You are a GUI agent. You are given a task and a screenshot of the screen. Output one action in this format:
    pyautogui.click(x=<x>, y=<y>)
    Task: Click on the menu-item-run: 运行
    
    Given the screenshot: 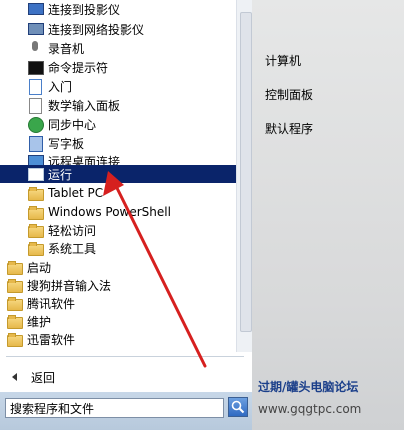 What is the action you would take?
    pyautogui.click(x=118, y=174)
    